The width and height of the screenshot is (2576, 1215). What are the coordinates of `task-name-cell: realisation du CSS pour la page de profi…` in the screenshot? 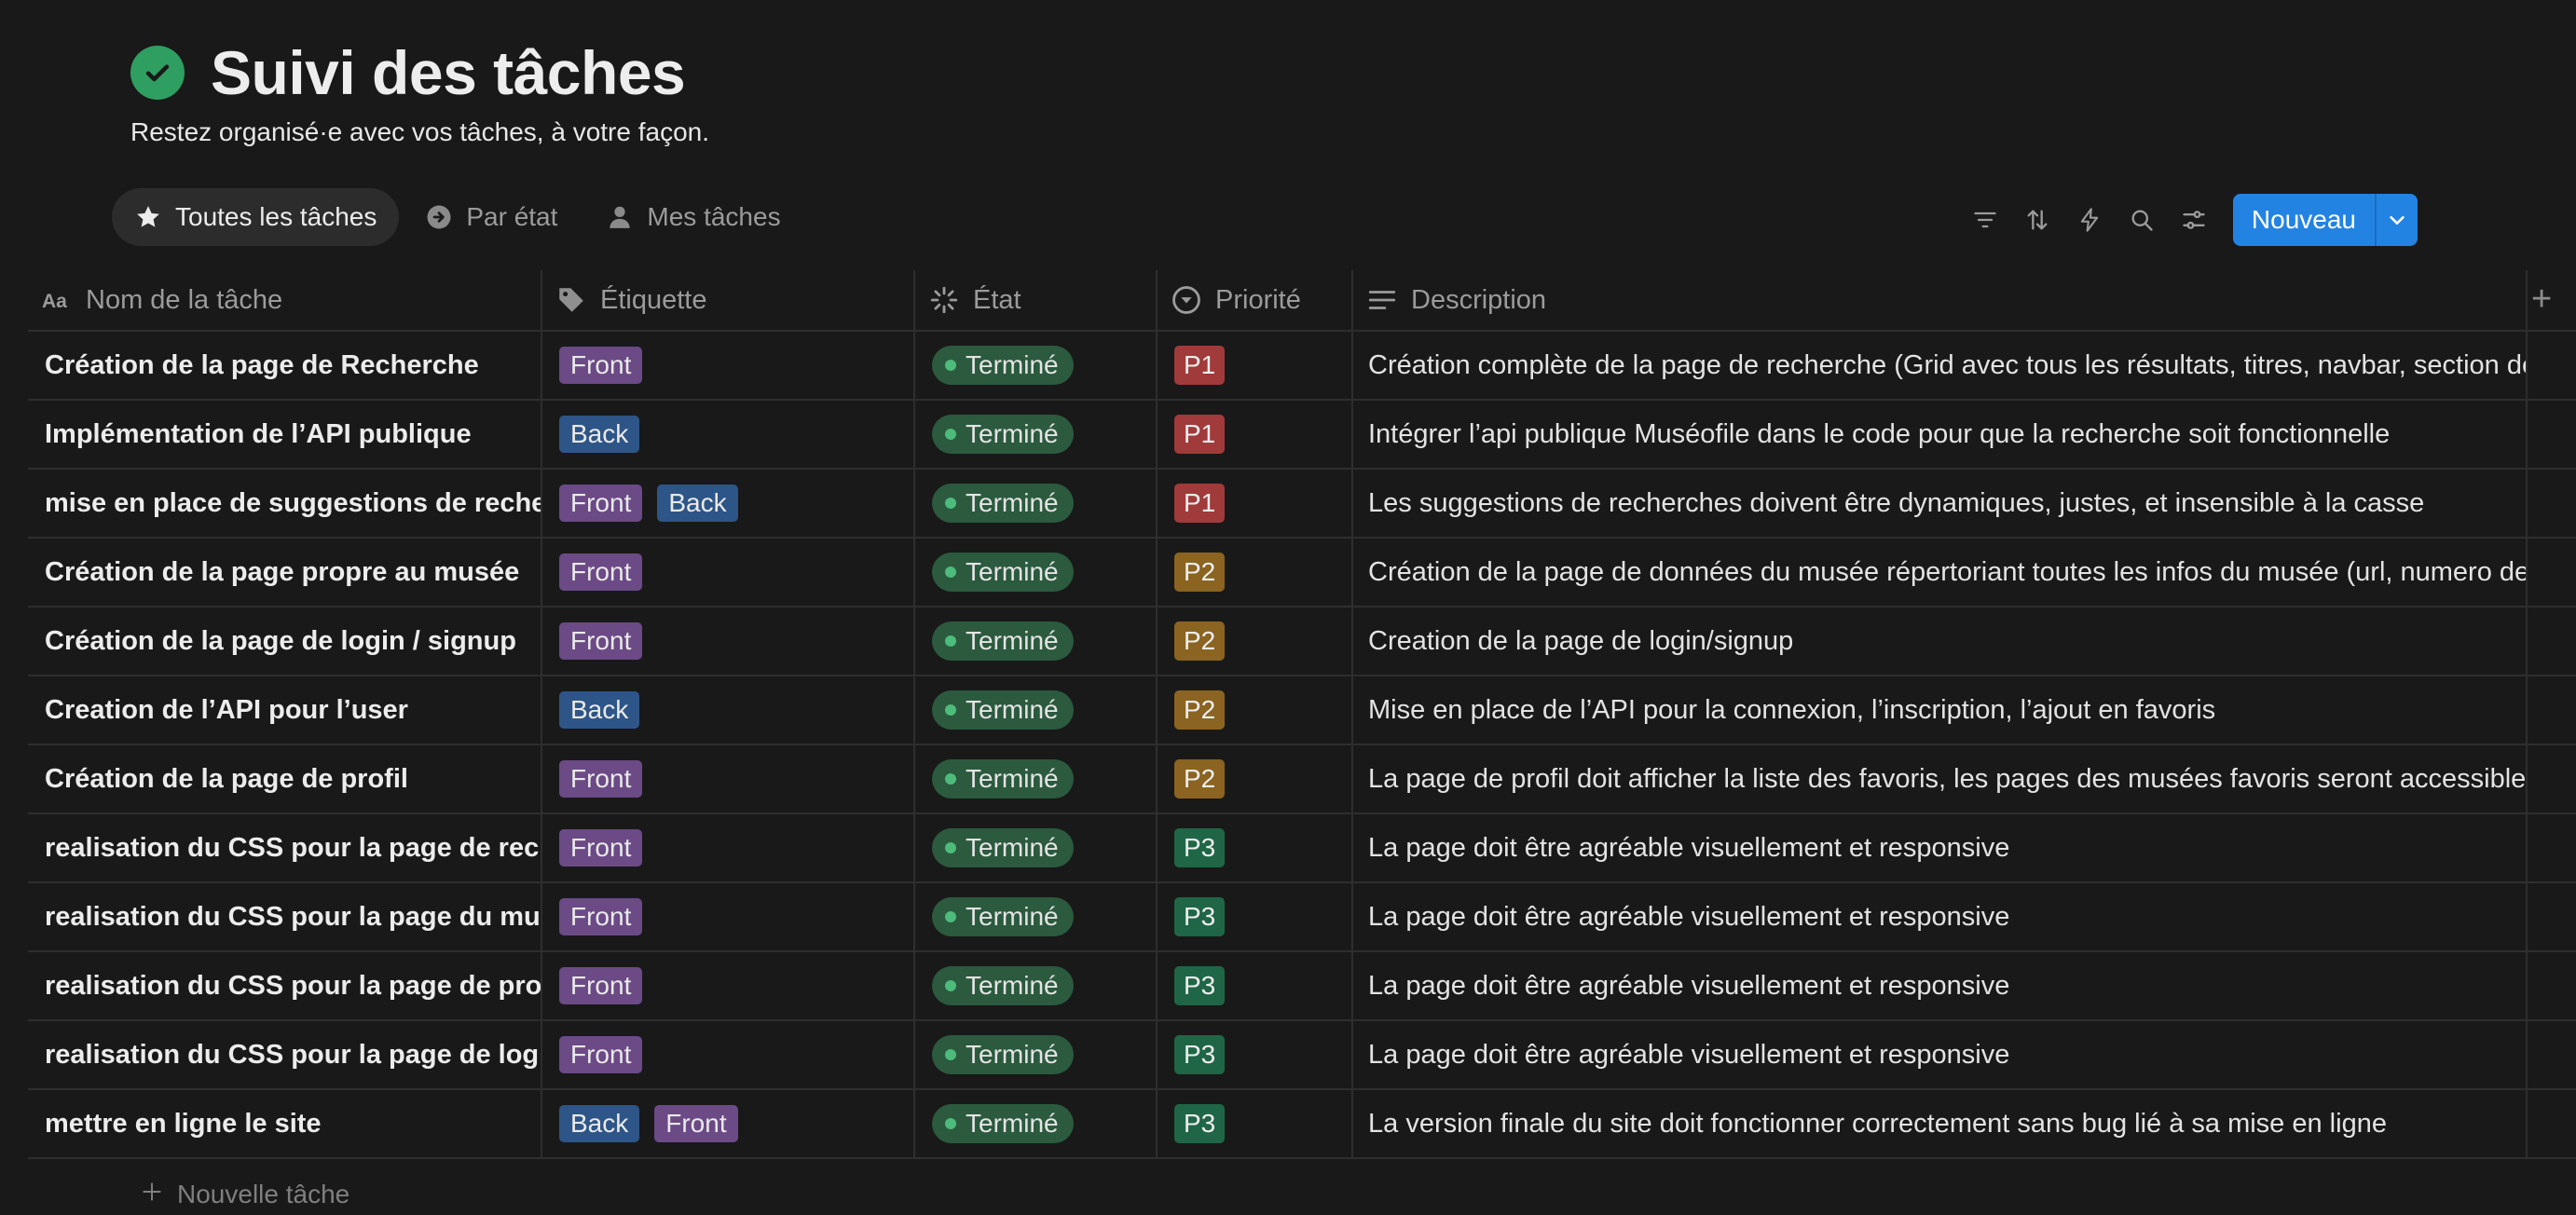 It's located at (285, 985).